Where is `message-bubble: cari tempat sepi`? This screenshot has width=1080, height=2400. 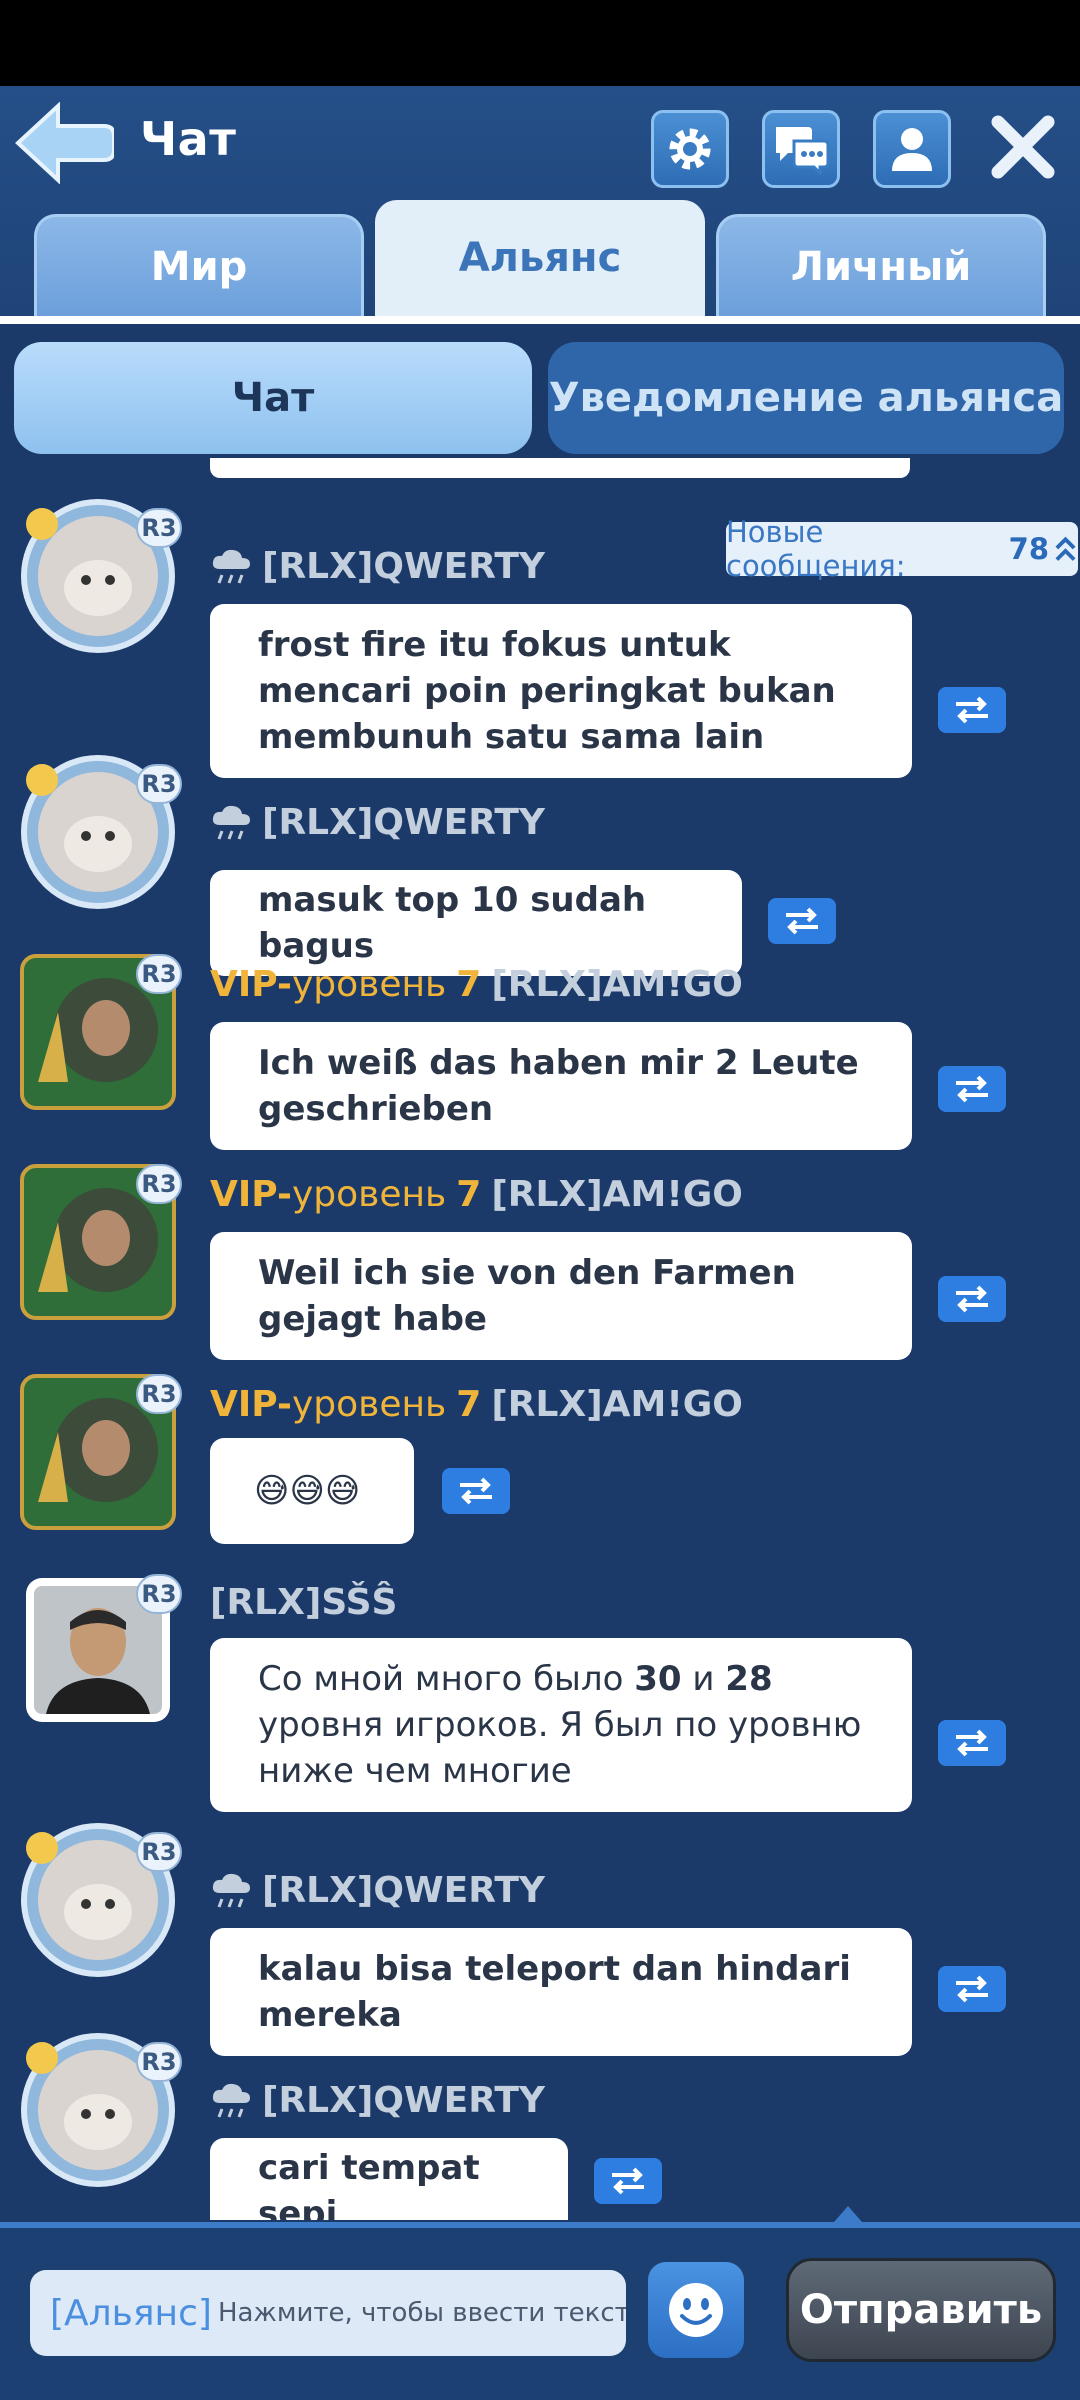
message-bubble: cari tempat sepi is located at coordinates (389, 2179).